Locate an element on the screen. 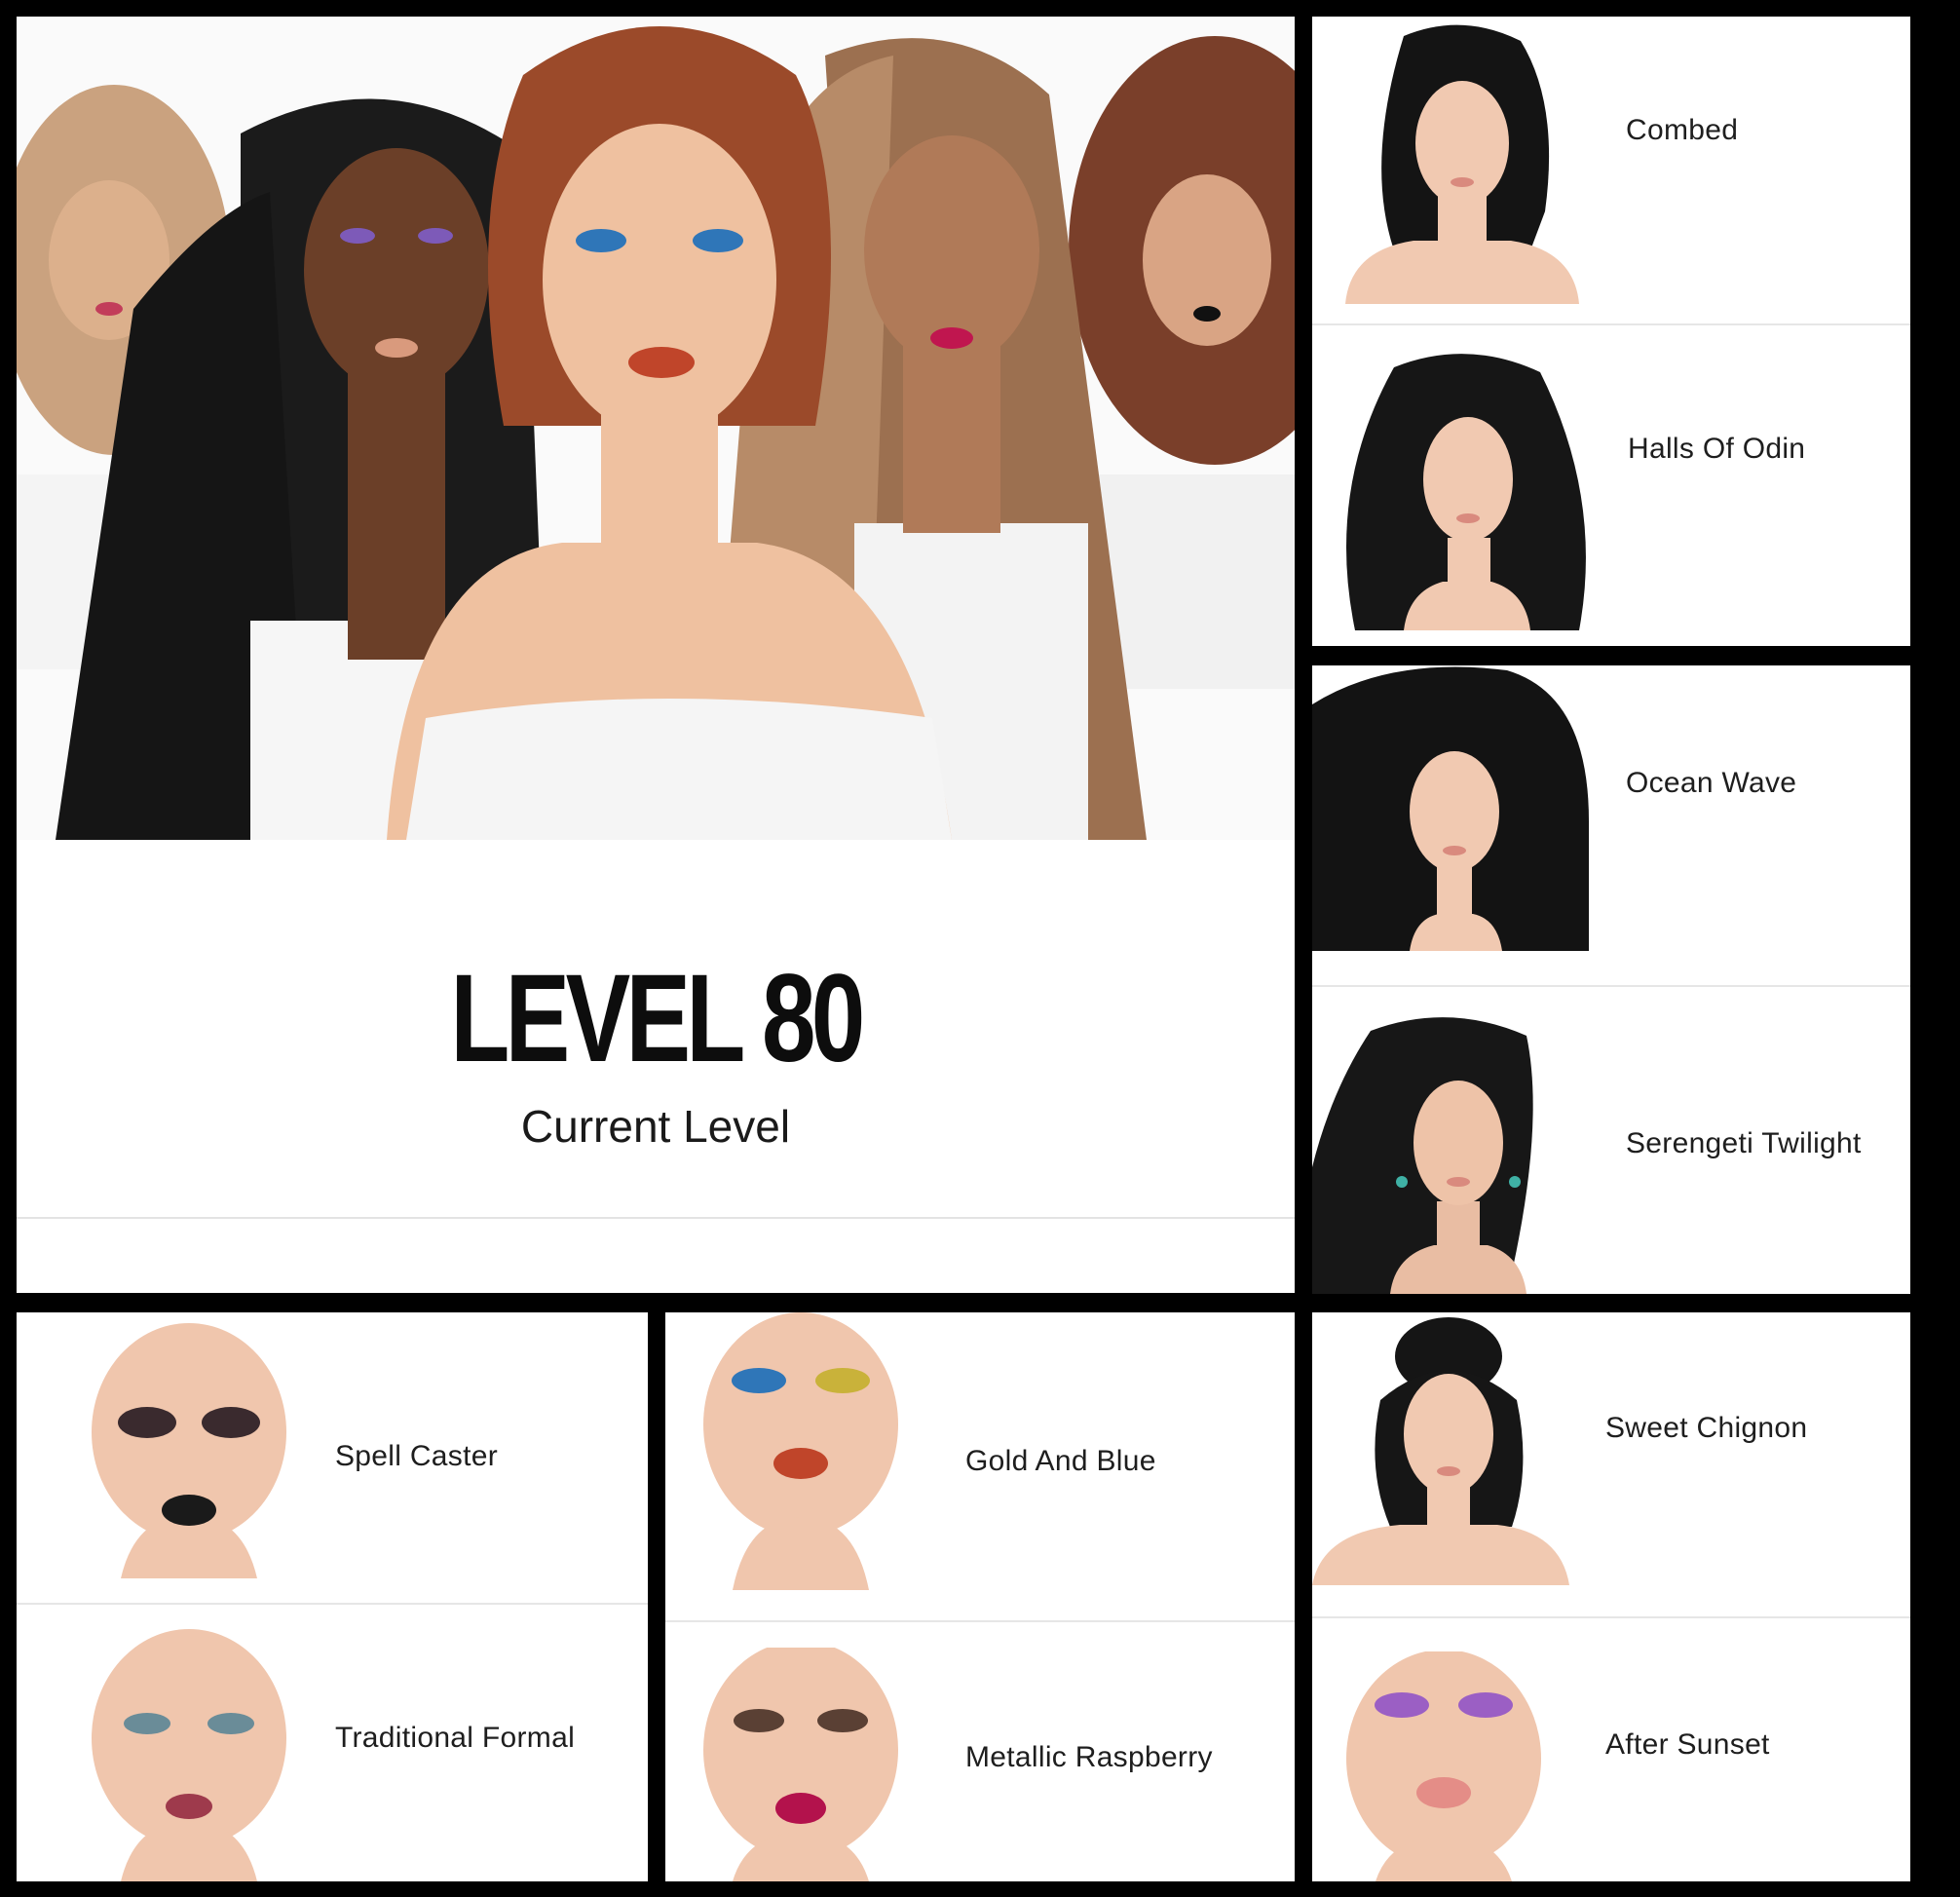 The width and height of the screenshot is (1960, 1897). hairstyle-item-sweet-chignon: Sweet Chignon is located at coordinates (1611, 1465).